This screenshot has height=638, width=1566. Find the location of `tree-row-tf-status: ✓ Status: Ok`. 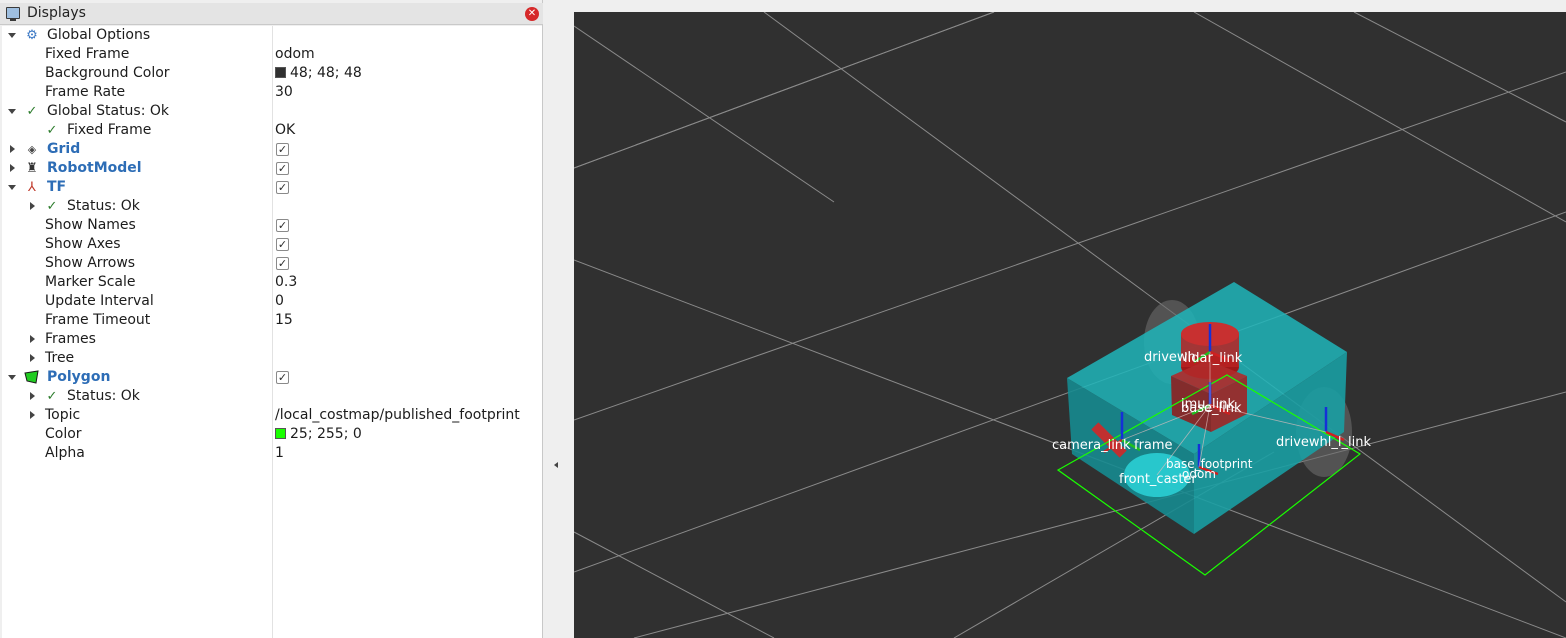

tree-row-tf-status: ✓ Status: Ok is located at coordinates (272, 206).